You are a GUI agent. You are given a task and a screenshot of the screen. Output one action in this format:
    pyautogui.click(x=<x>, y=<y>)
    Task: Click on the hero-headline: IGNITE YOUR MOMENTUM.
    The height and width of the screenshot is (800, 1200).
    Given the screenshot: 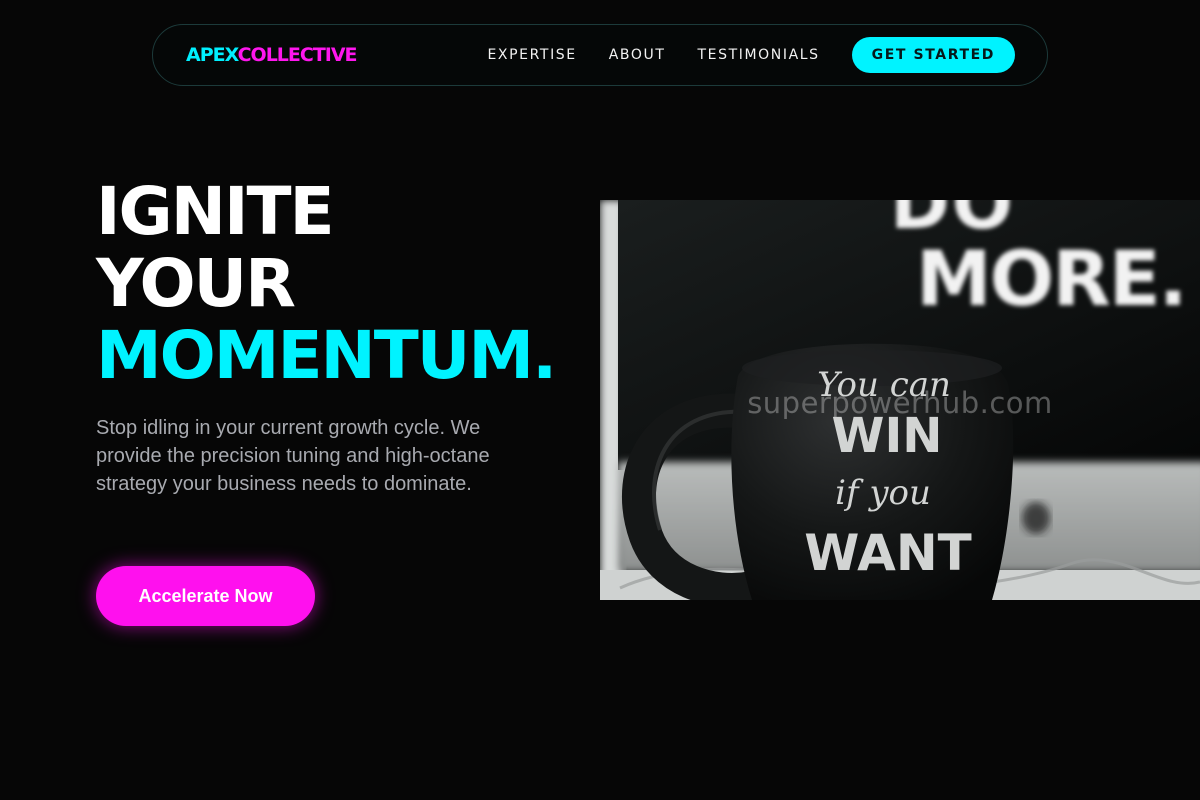 What is the action you would take?
    pyautogui.click(x=326, y=283)
    